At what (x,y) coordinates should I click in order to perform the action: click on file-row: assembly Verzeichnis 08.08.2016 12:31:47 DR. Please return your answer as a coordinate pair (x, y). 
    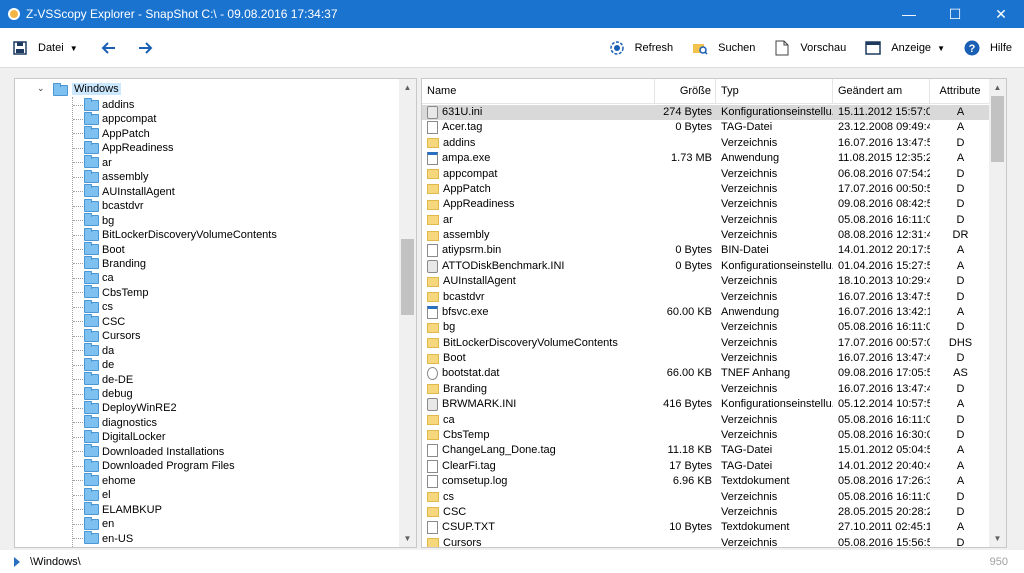
    Looking at the image, I should click on (706, 235).